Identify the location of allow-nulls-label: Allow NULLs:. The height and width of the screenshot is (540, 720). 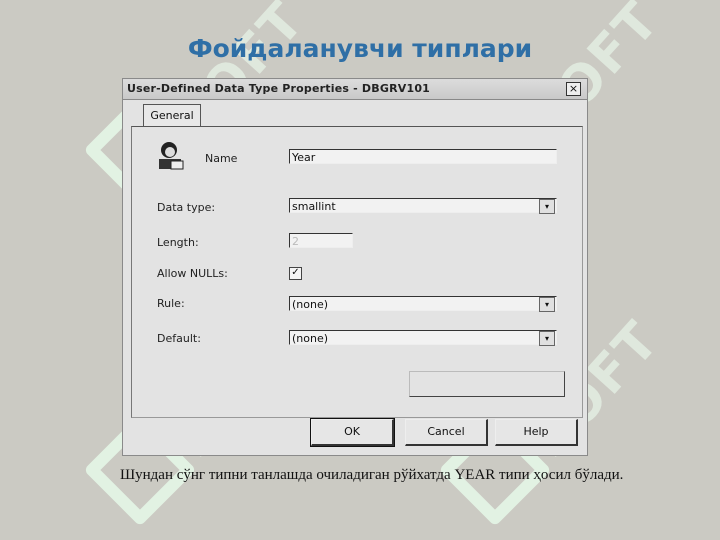
(192, 273).